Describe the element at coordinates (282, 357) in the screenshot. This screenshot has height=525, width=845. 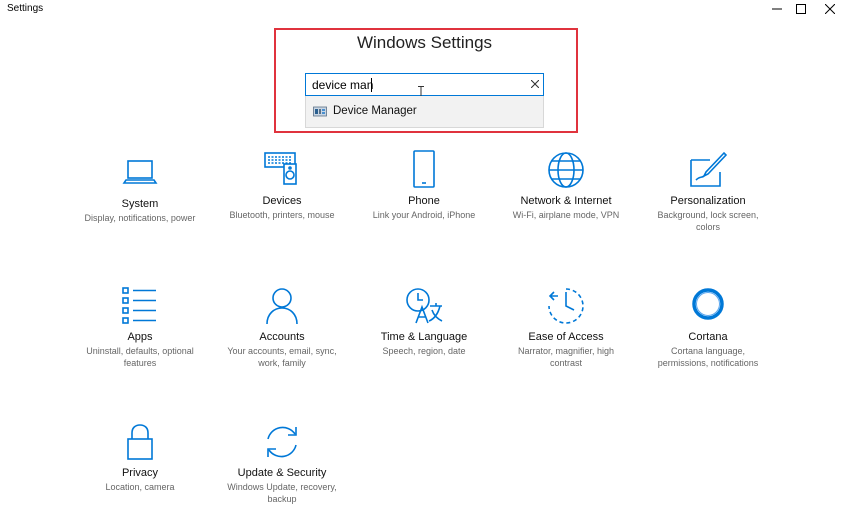
I see `tile-description: Your accounts, email, sync, work, family` at that location.